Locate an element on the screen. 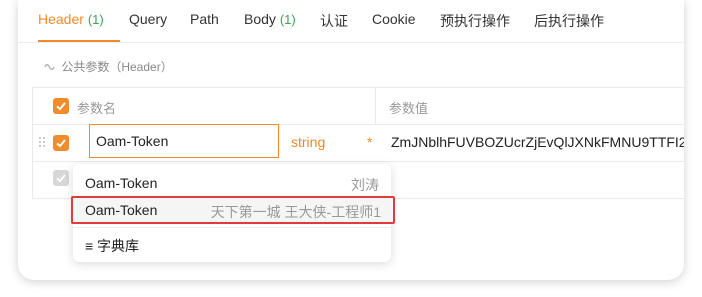  dropdown-option: Oam-Token 刘涛 is located at coordinates (232, 183).